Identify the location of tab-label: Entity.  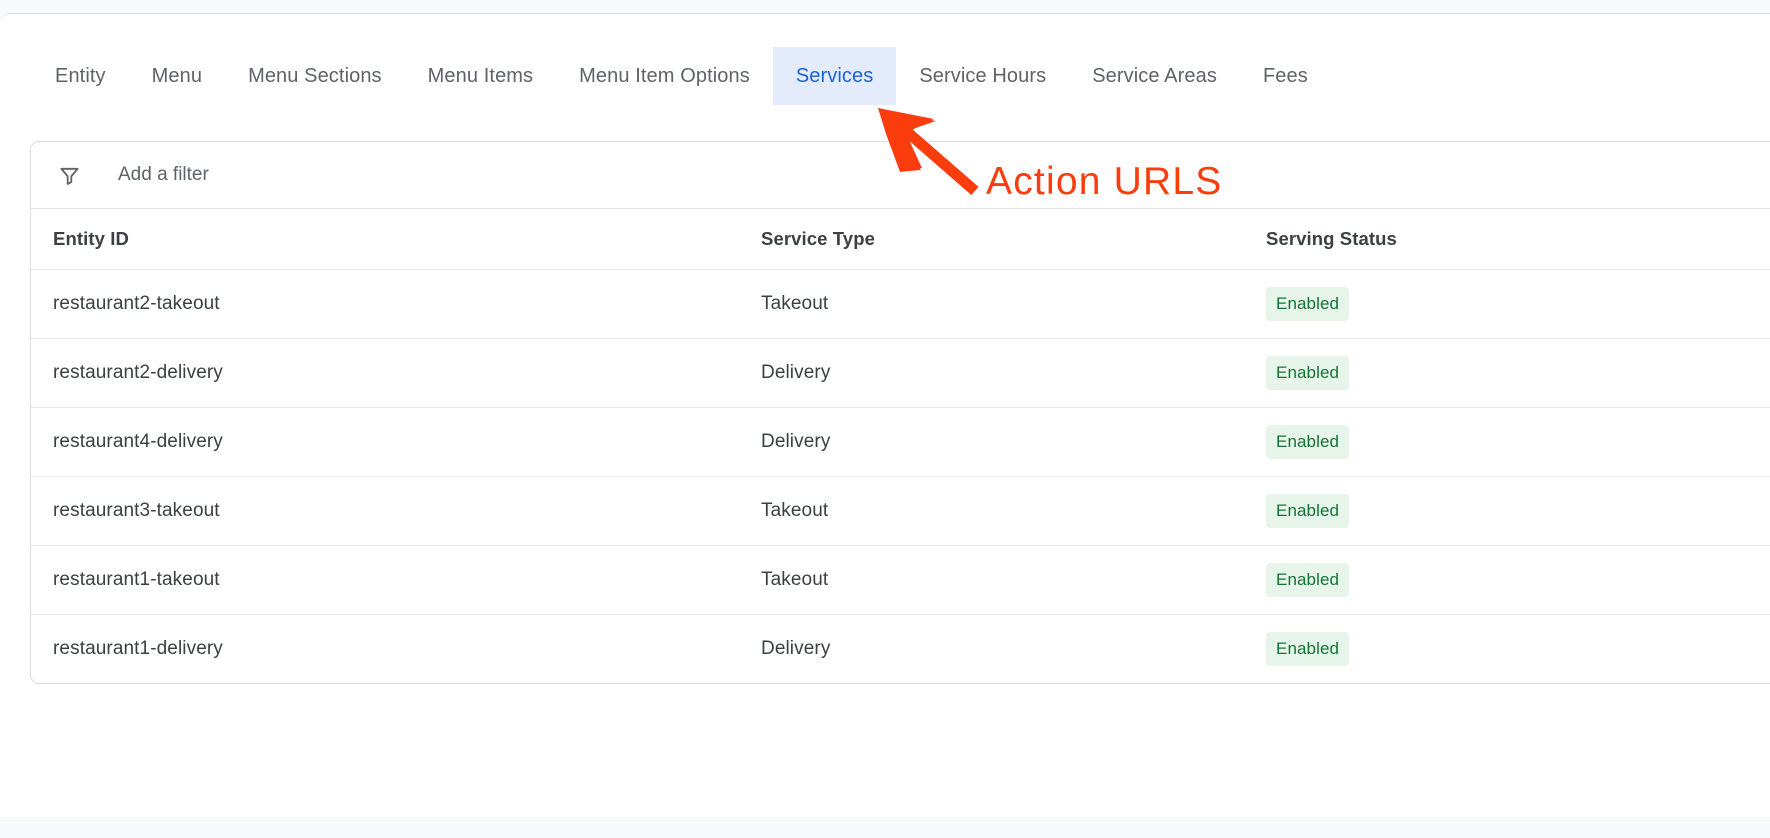
(80, 76).